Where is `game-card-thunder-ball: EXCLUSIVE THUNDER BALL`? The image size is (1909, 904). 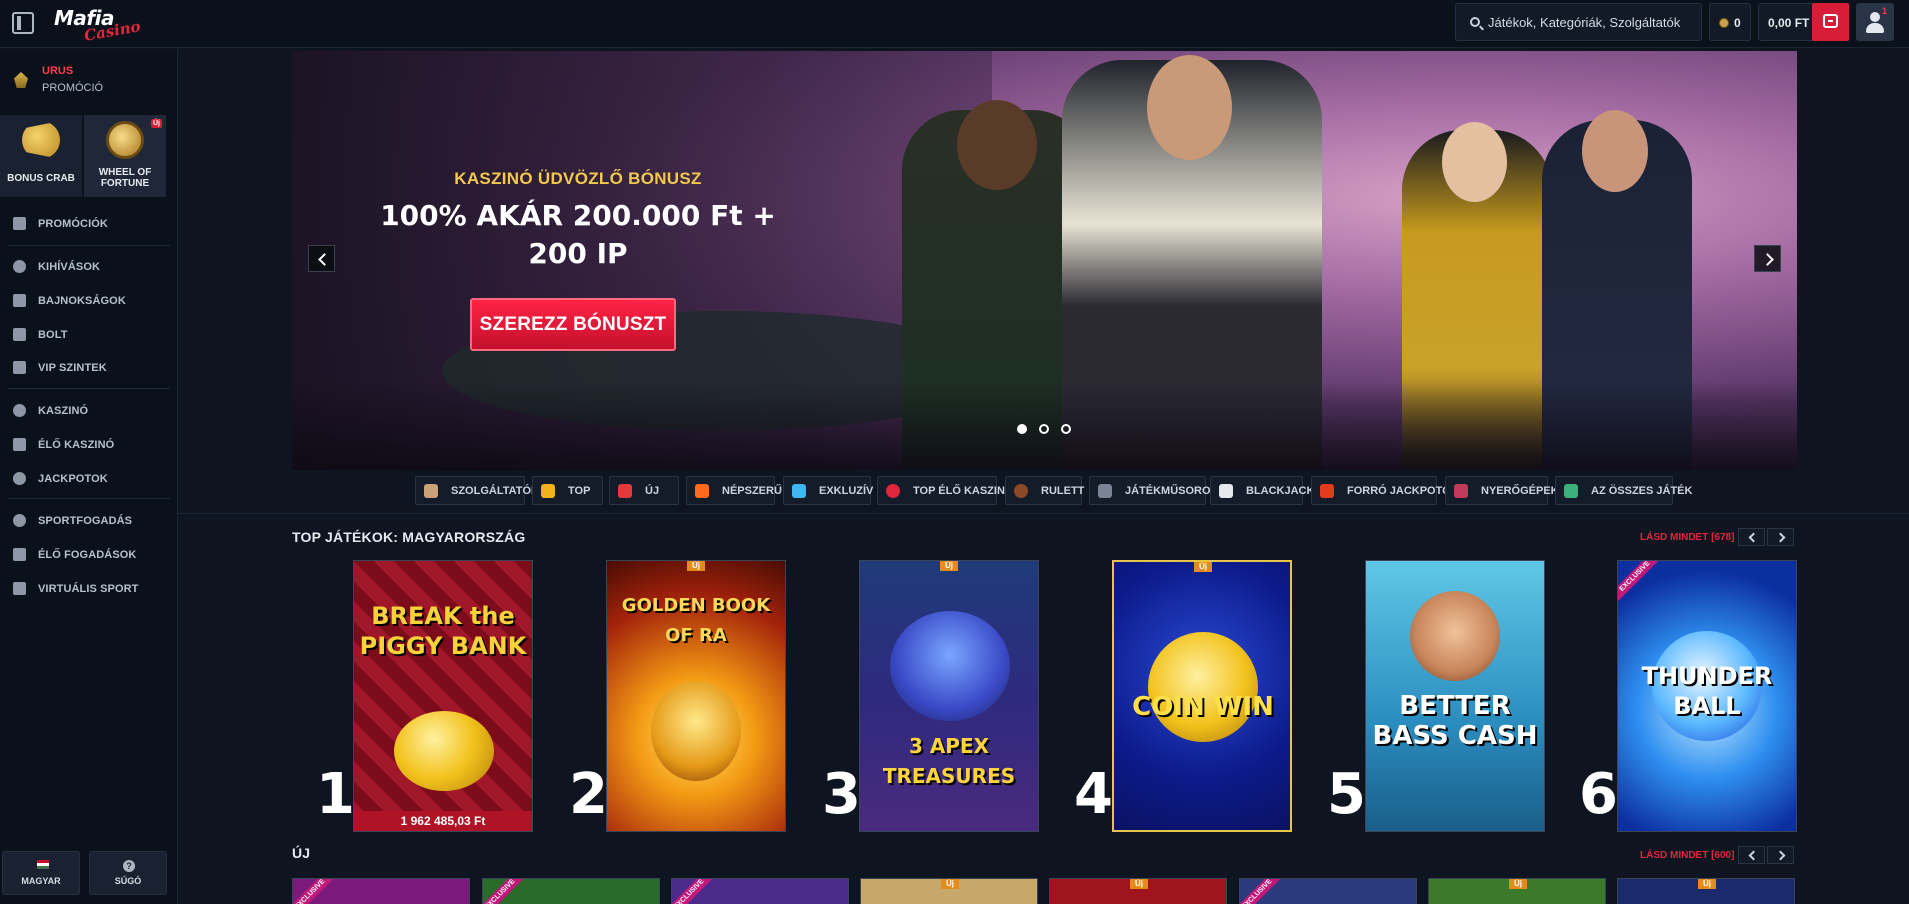
game-card-thunder-ball: EXCLUSIVE THUNDER BALL is located at coordinates (1707, 696).